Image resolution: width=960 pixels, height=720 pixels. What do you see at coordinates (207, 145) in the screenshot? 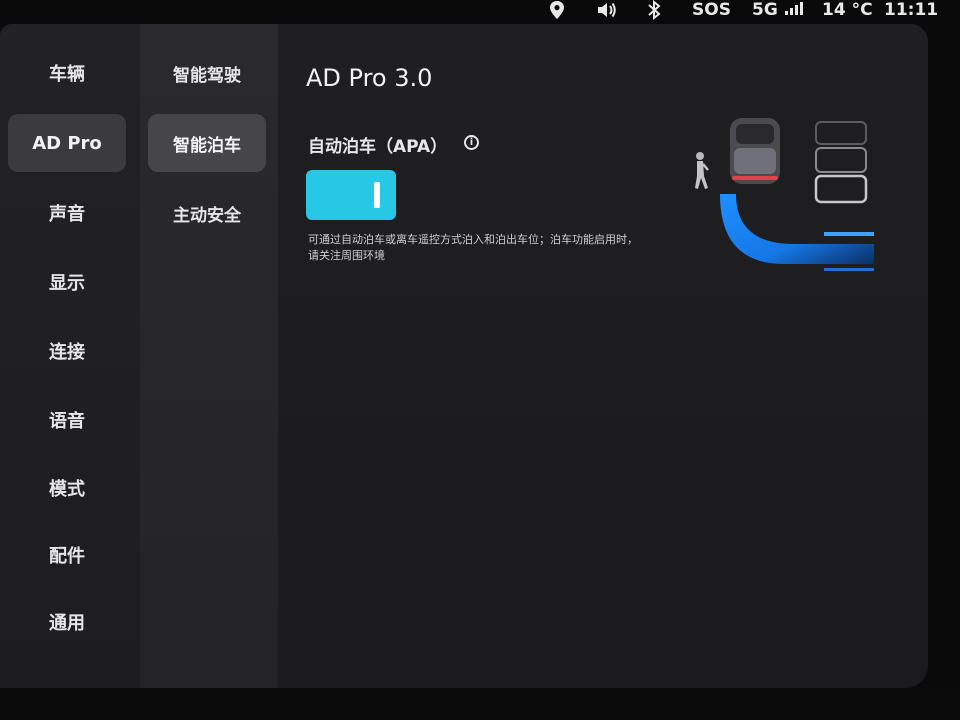
I see `submenu-item-label: 智能泊车` at bounding box center [207, 145].